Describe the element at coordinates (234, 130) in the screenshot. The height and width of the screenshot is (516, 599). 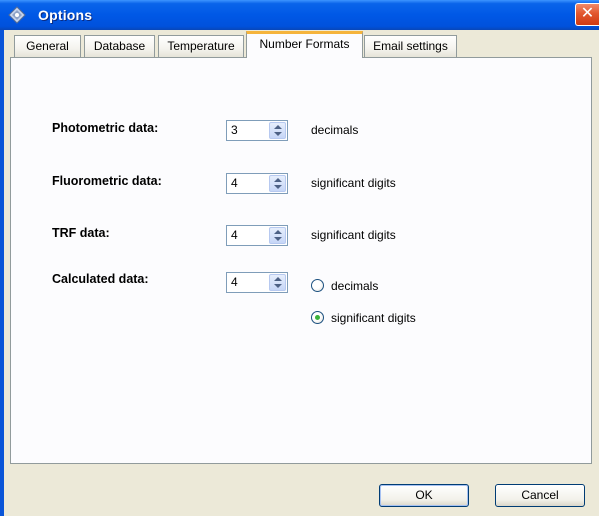
I see `spinner-value: 3` at that location.